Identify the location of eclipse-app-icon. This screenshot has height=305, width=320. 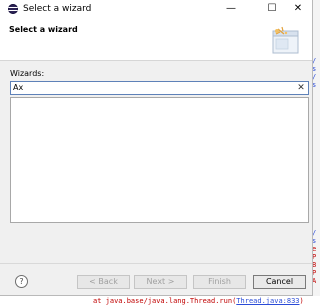
(13, 9).